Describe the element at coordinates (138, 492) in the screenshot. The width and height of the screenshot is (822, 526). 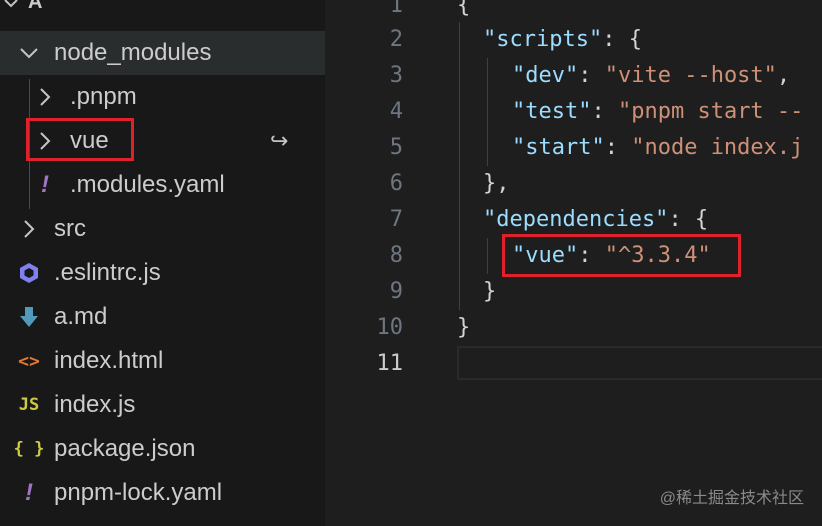
I see `tree-item-label: pnpm-lock.yaml` at that location.